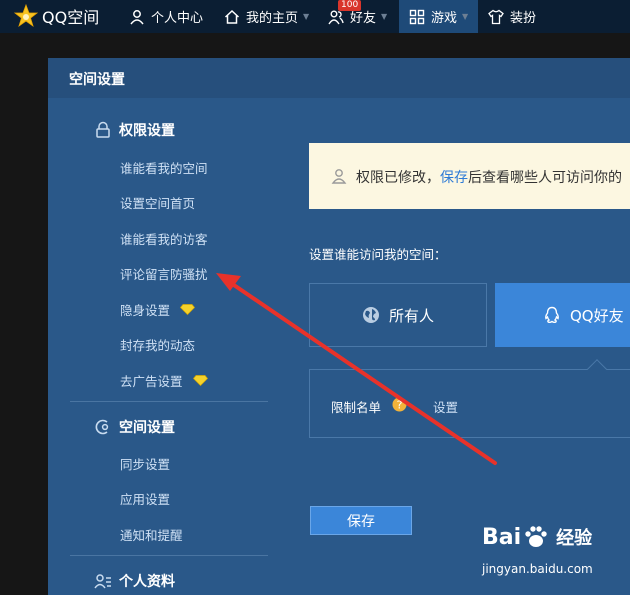  I want to click on section-title: 权限设置, so click(147, 131).